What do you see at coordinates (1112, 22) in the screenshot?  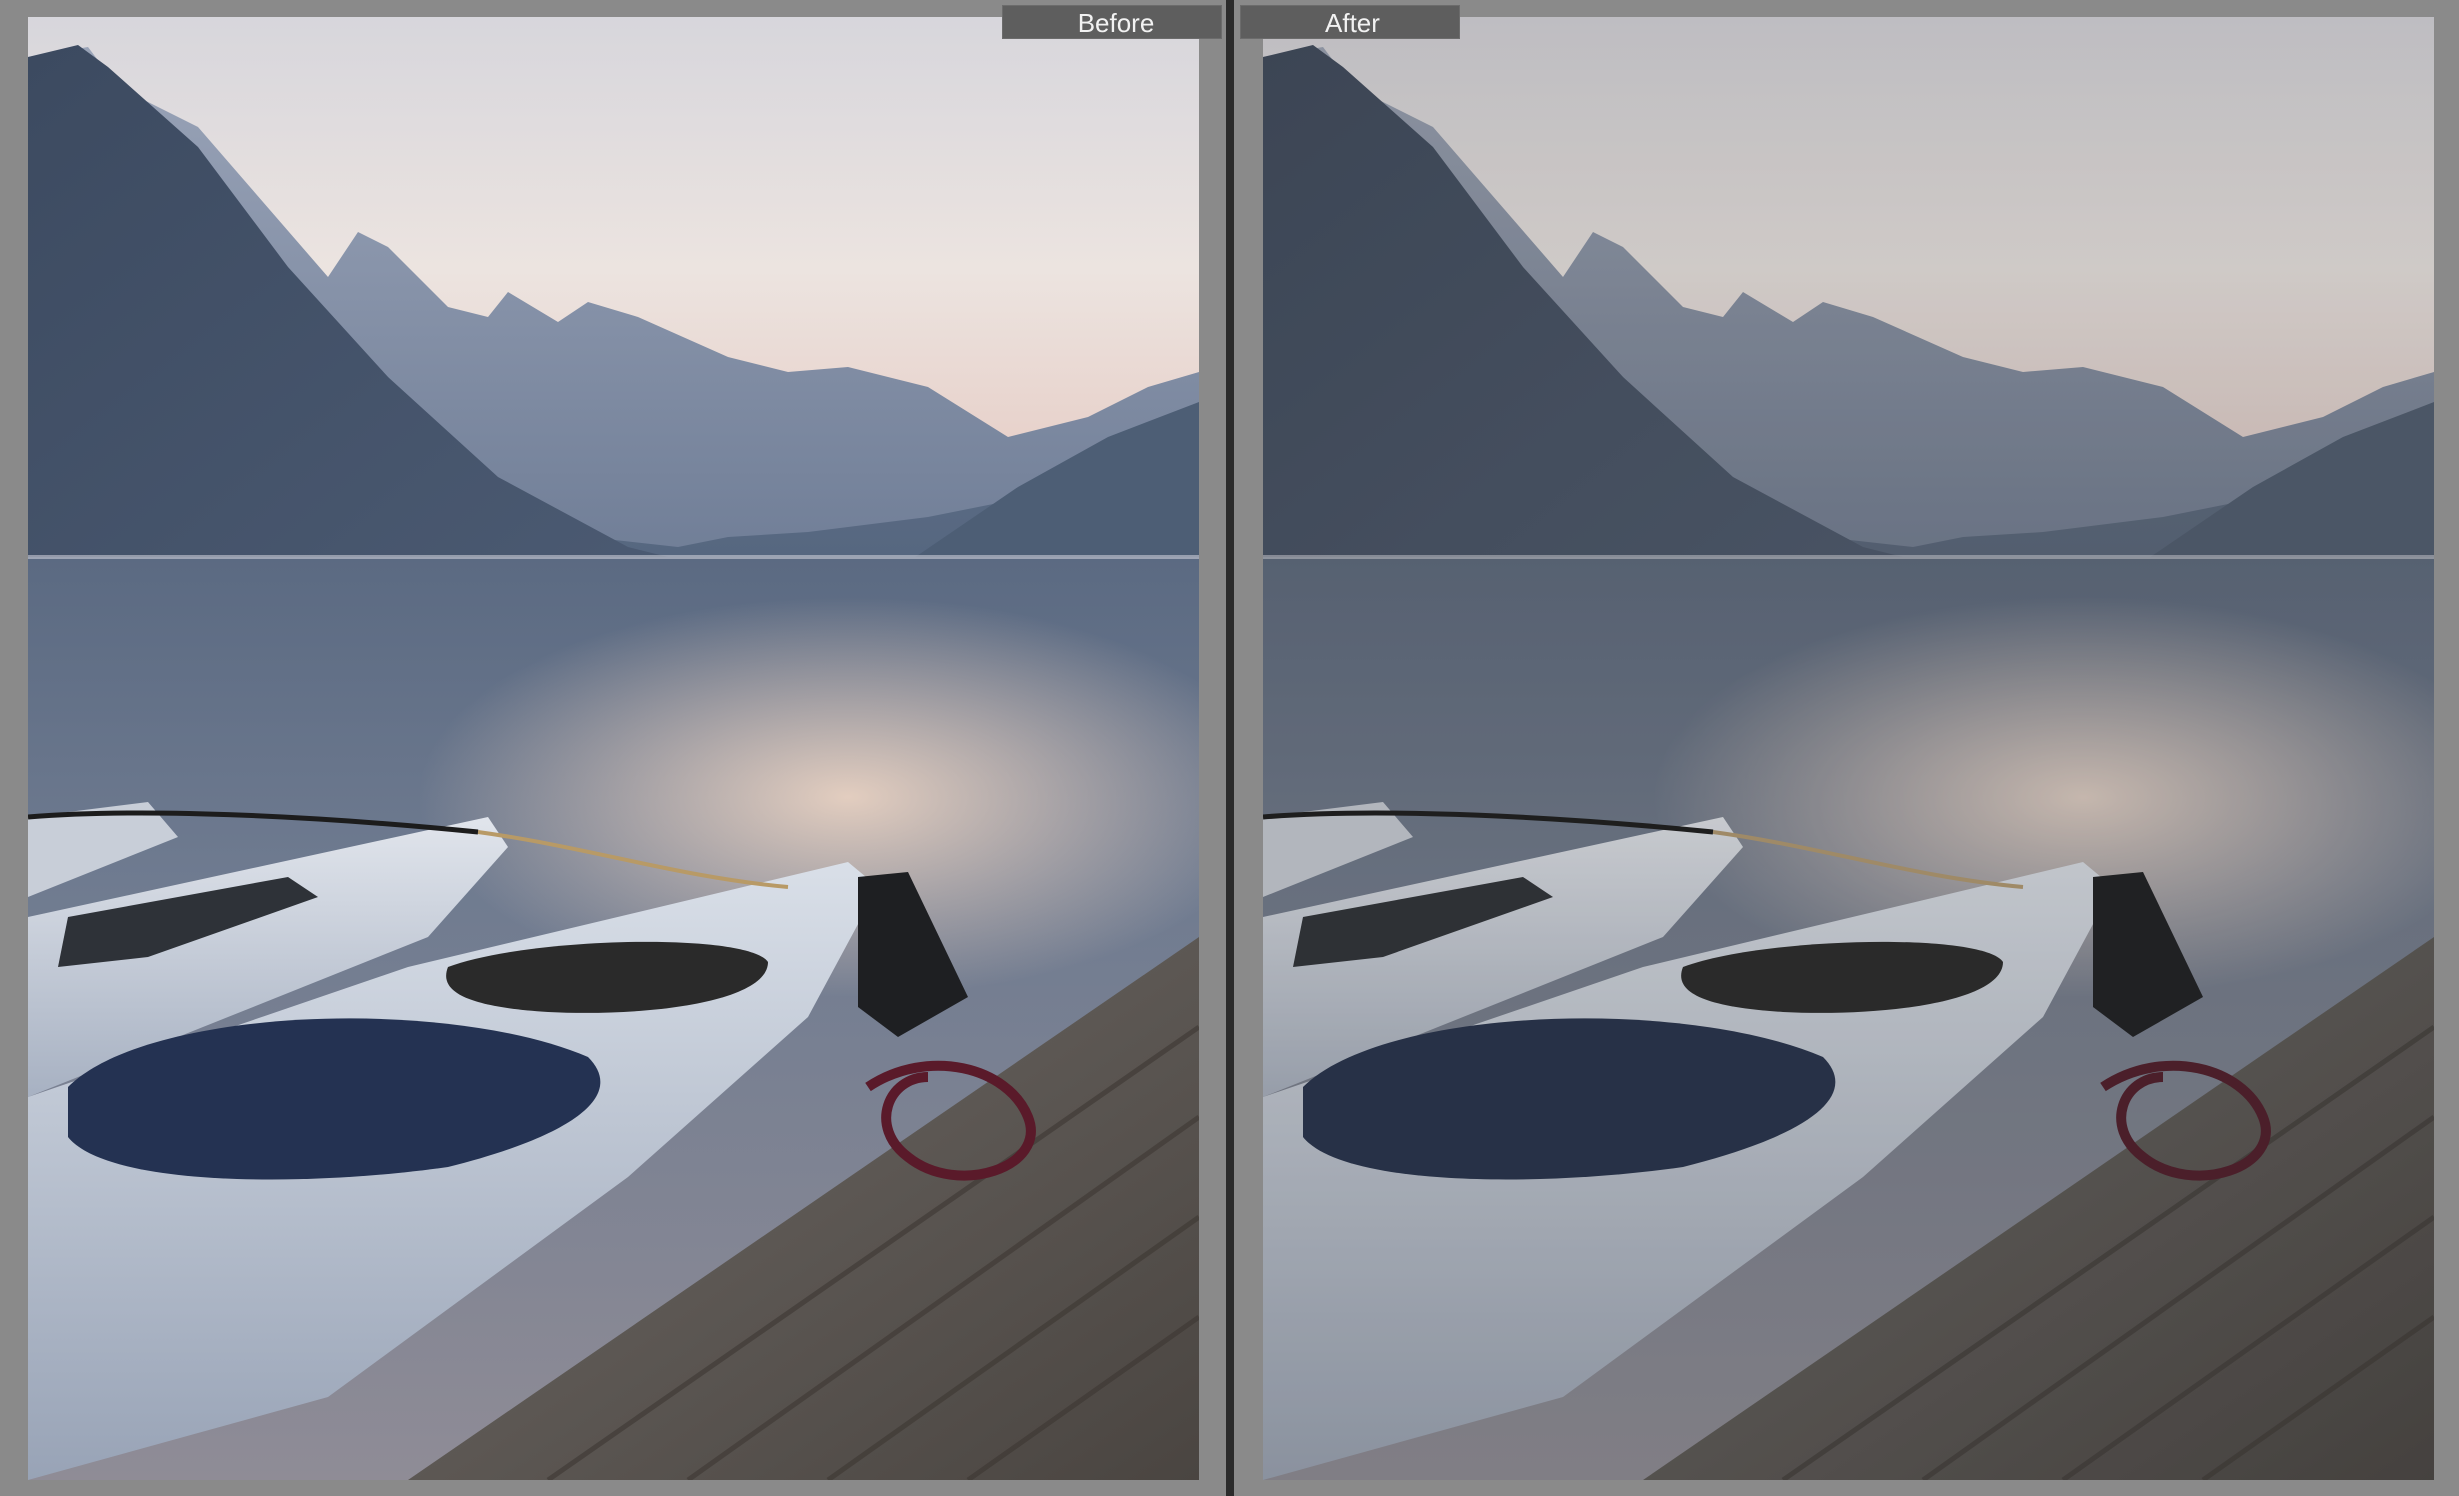 I see `before-label: Before` at bounding box center [1112, 22].